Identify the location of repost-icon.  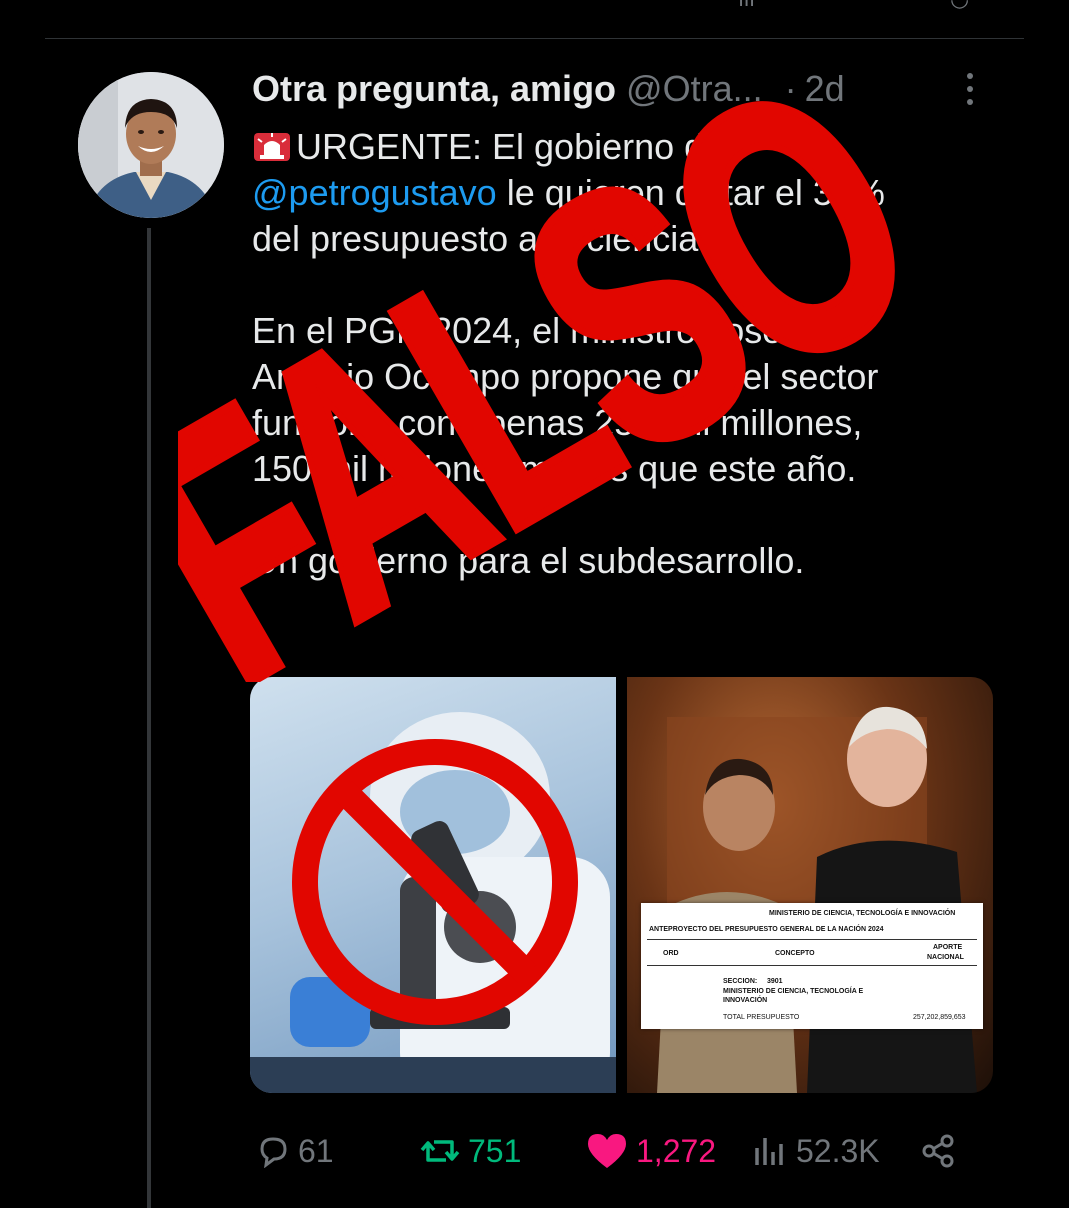
(440, 1151).